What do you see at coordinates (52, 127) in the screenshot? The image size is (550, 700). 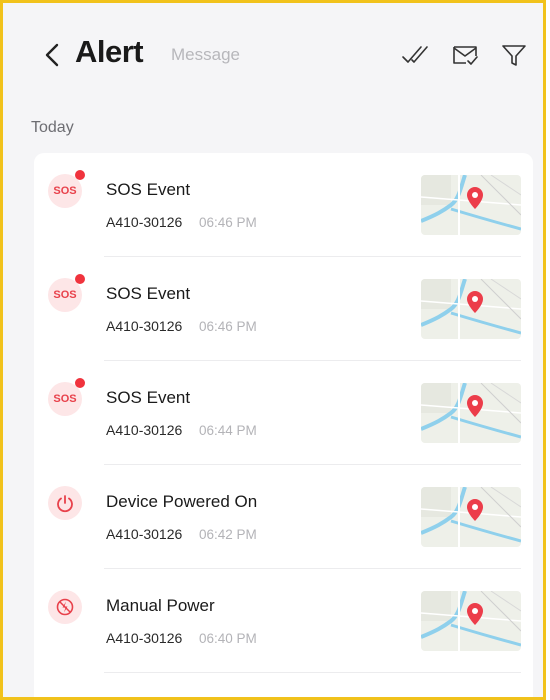 I see `section-label-today: Today` at bounding box center [52, 127].